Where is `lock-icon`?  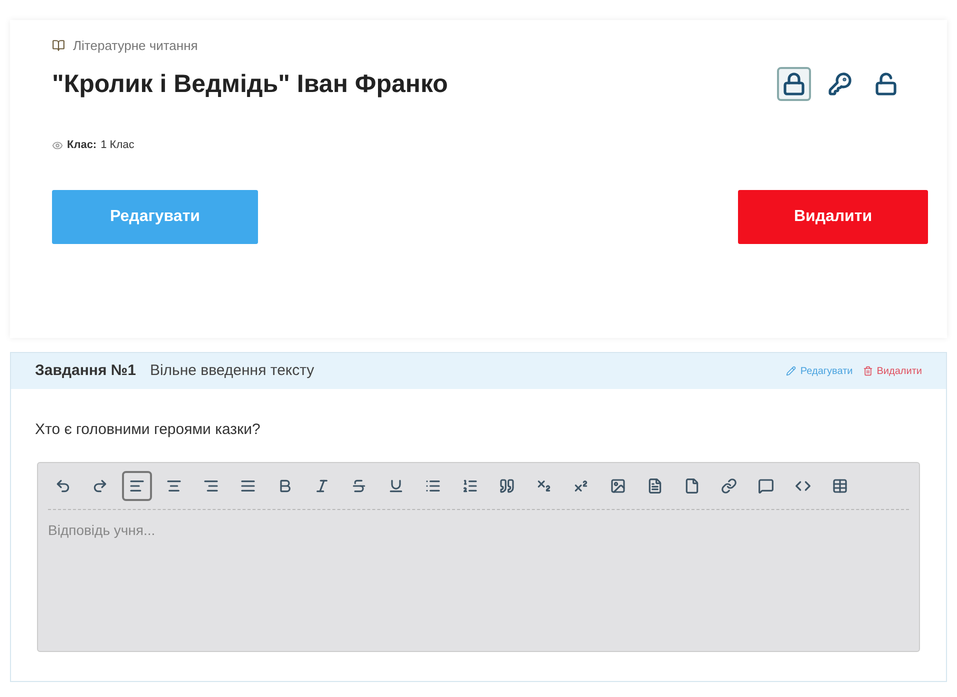
lock-icon is located at coordinates (794, 84).